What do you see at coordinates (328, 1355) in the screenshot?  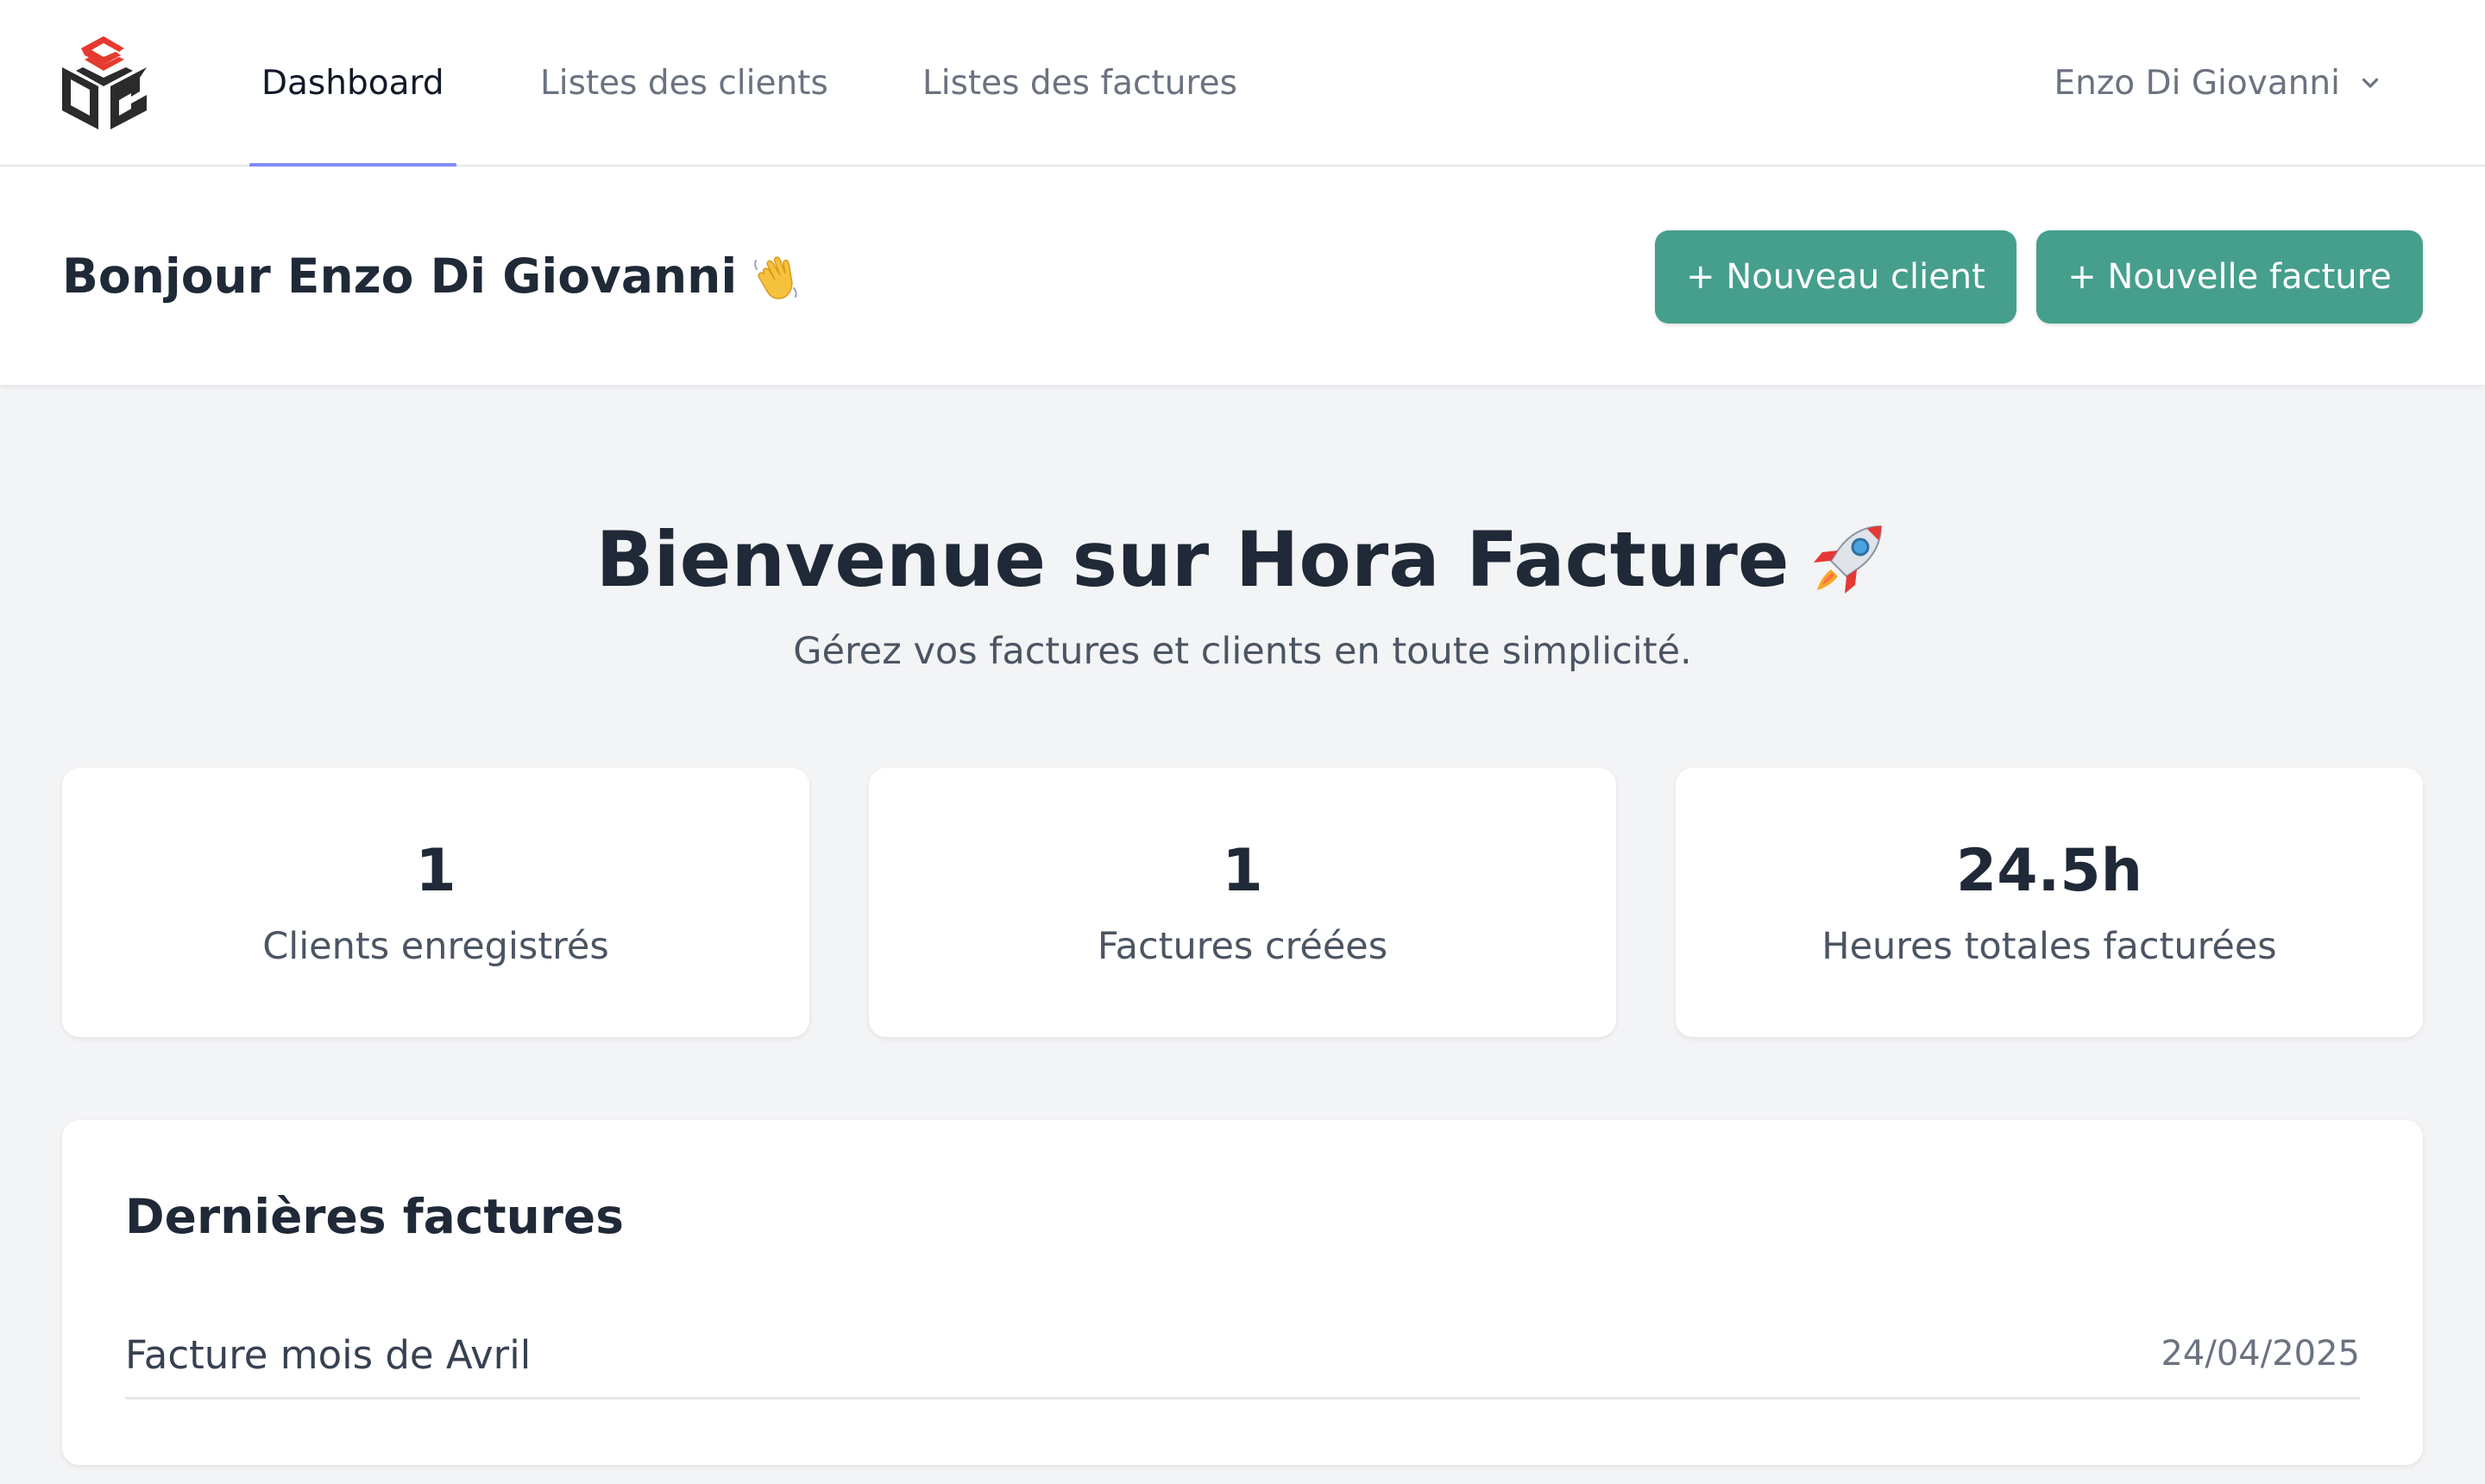 I see `invoice-name: Facture mois de Avril` at bounding box center [328, 1355].